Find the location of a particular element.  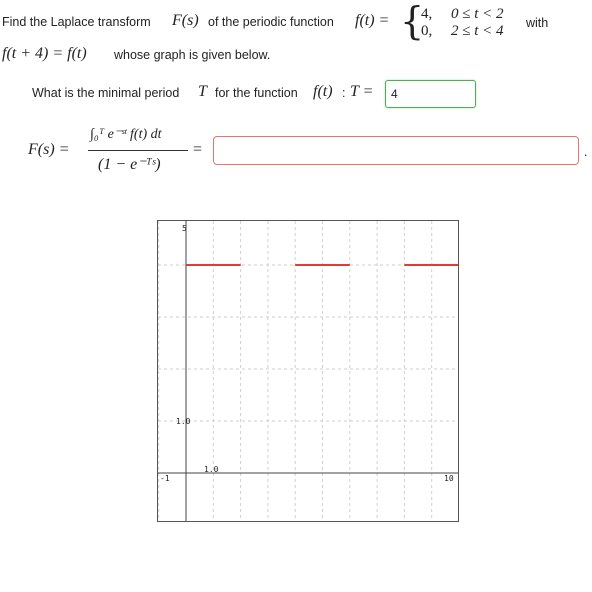

intro-text: Find the Laplace transform is located at coordinates (76, 22).